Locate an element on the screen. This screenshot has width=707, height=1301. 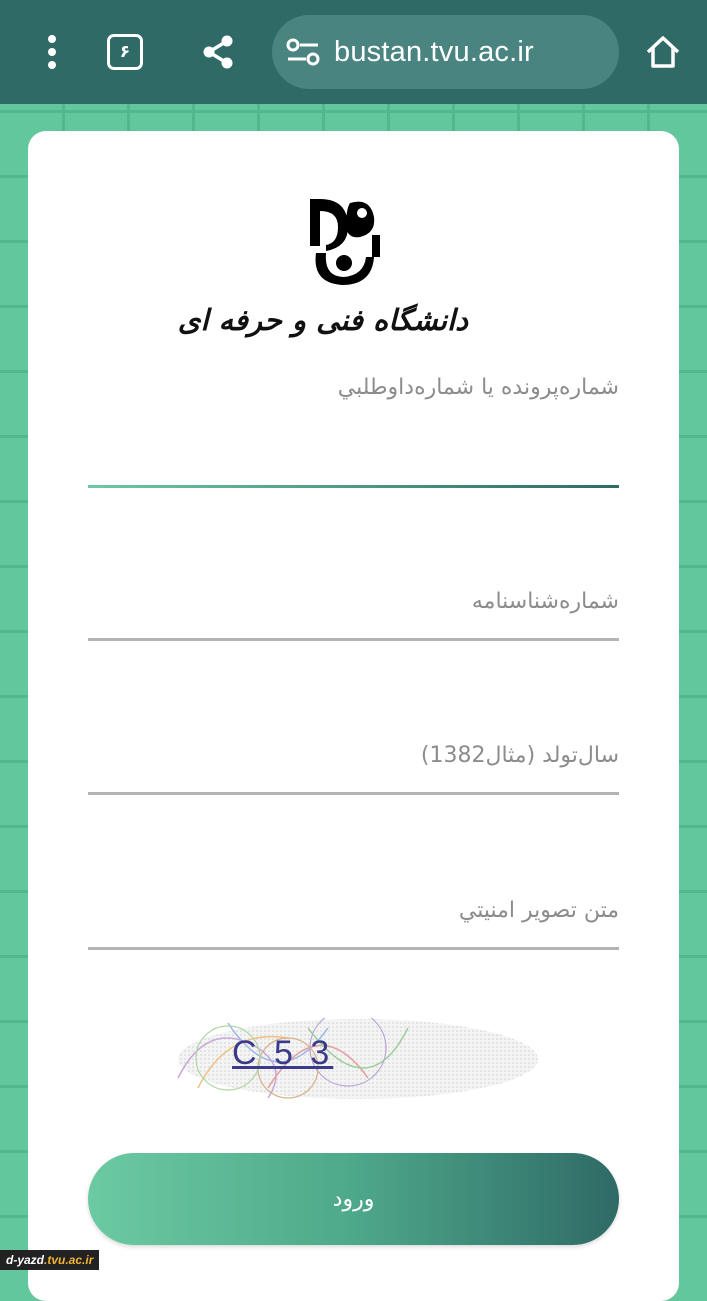
file-number-field: شماره‌پرونده یا شماره‌داوطلبي is located at coordinates (355, 431).